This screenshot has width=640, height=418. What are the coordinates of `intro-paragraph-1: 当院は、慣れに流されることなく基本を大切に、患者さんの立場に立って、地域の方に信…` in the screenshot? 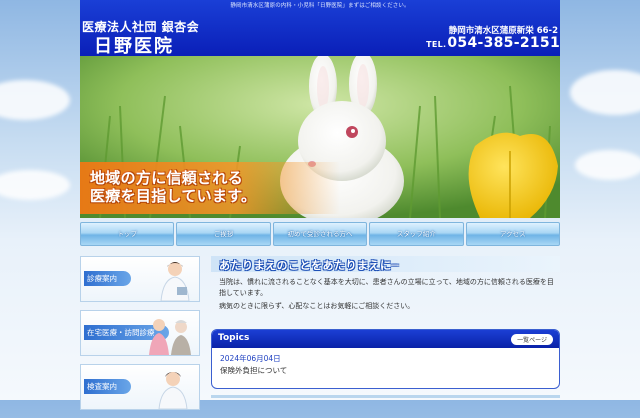 It's located at (386, 287).